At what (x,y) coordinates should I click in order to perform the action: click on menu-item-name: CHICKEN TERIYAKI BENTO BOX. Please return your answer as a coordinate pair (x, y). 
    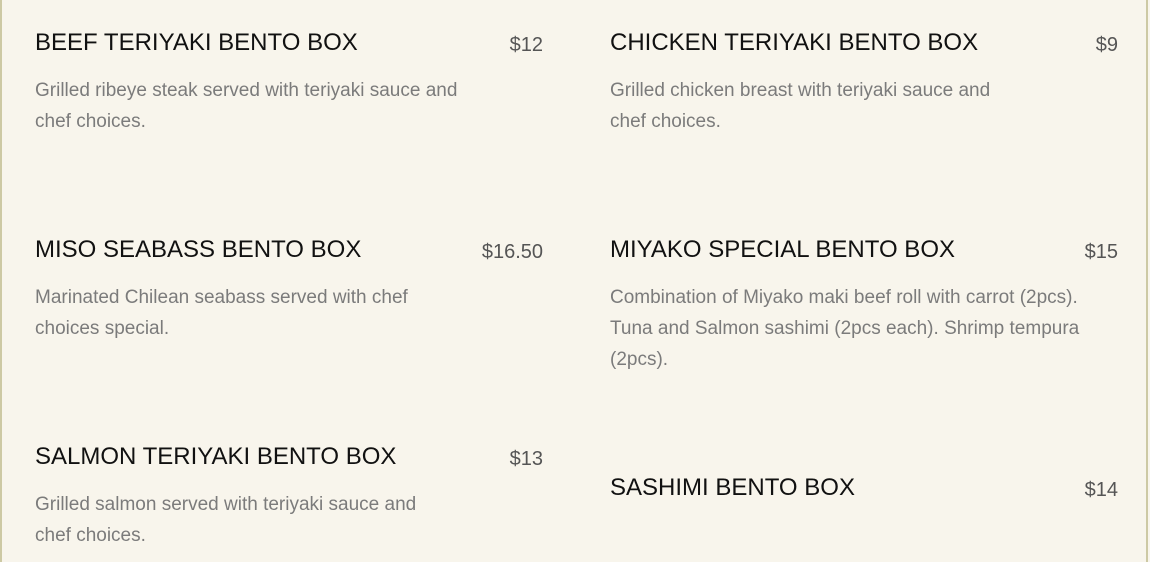
    Looking at the image, I should click on (794, 42).